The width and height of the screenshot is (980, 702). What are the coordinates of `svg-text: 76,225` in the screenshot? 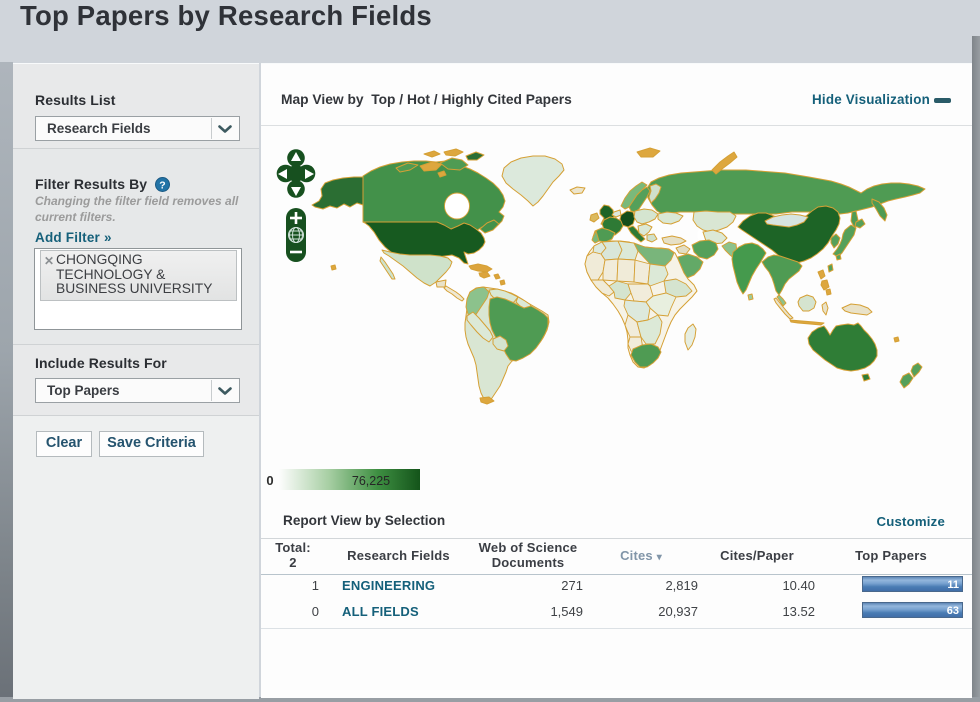 It's located at (371, 481).